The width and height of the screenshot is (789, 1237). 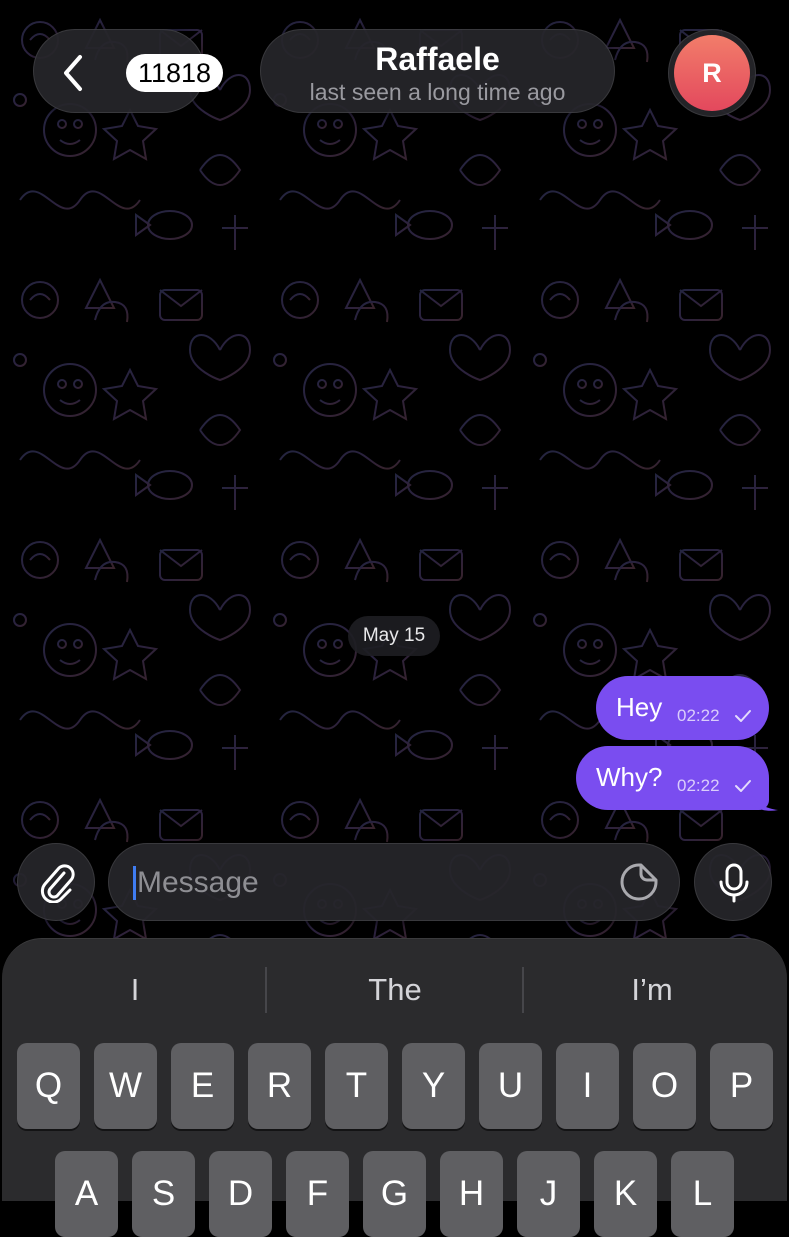 I want to click on paperclip-icon, so click(x=57, y=883).